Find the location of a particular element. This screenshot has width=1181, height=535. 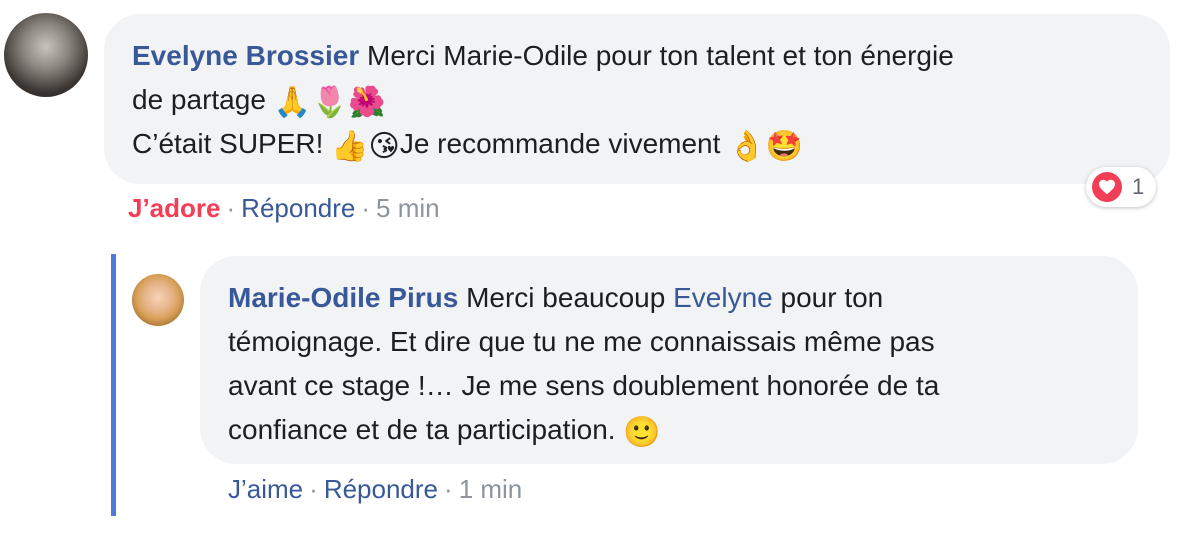

adore-reaction-button: J’adore is located at coordinates (174, 208).